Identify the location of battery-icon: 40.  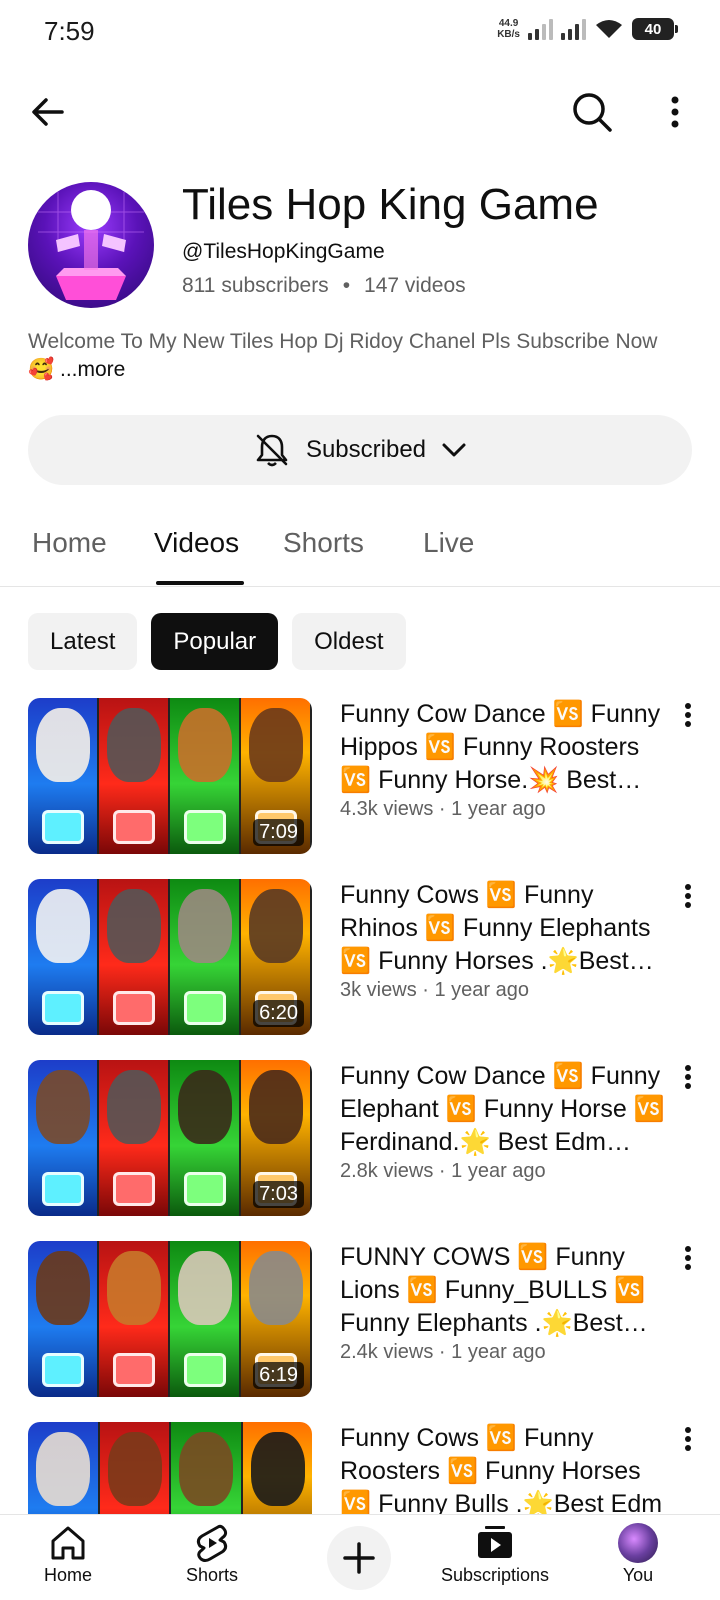
(655, 29).